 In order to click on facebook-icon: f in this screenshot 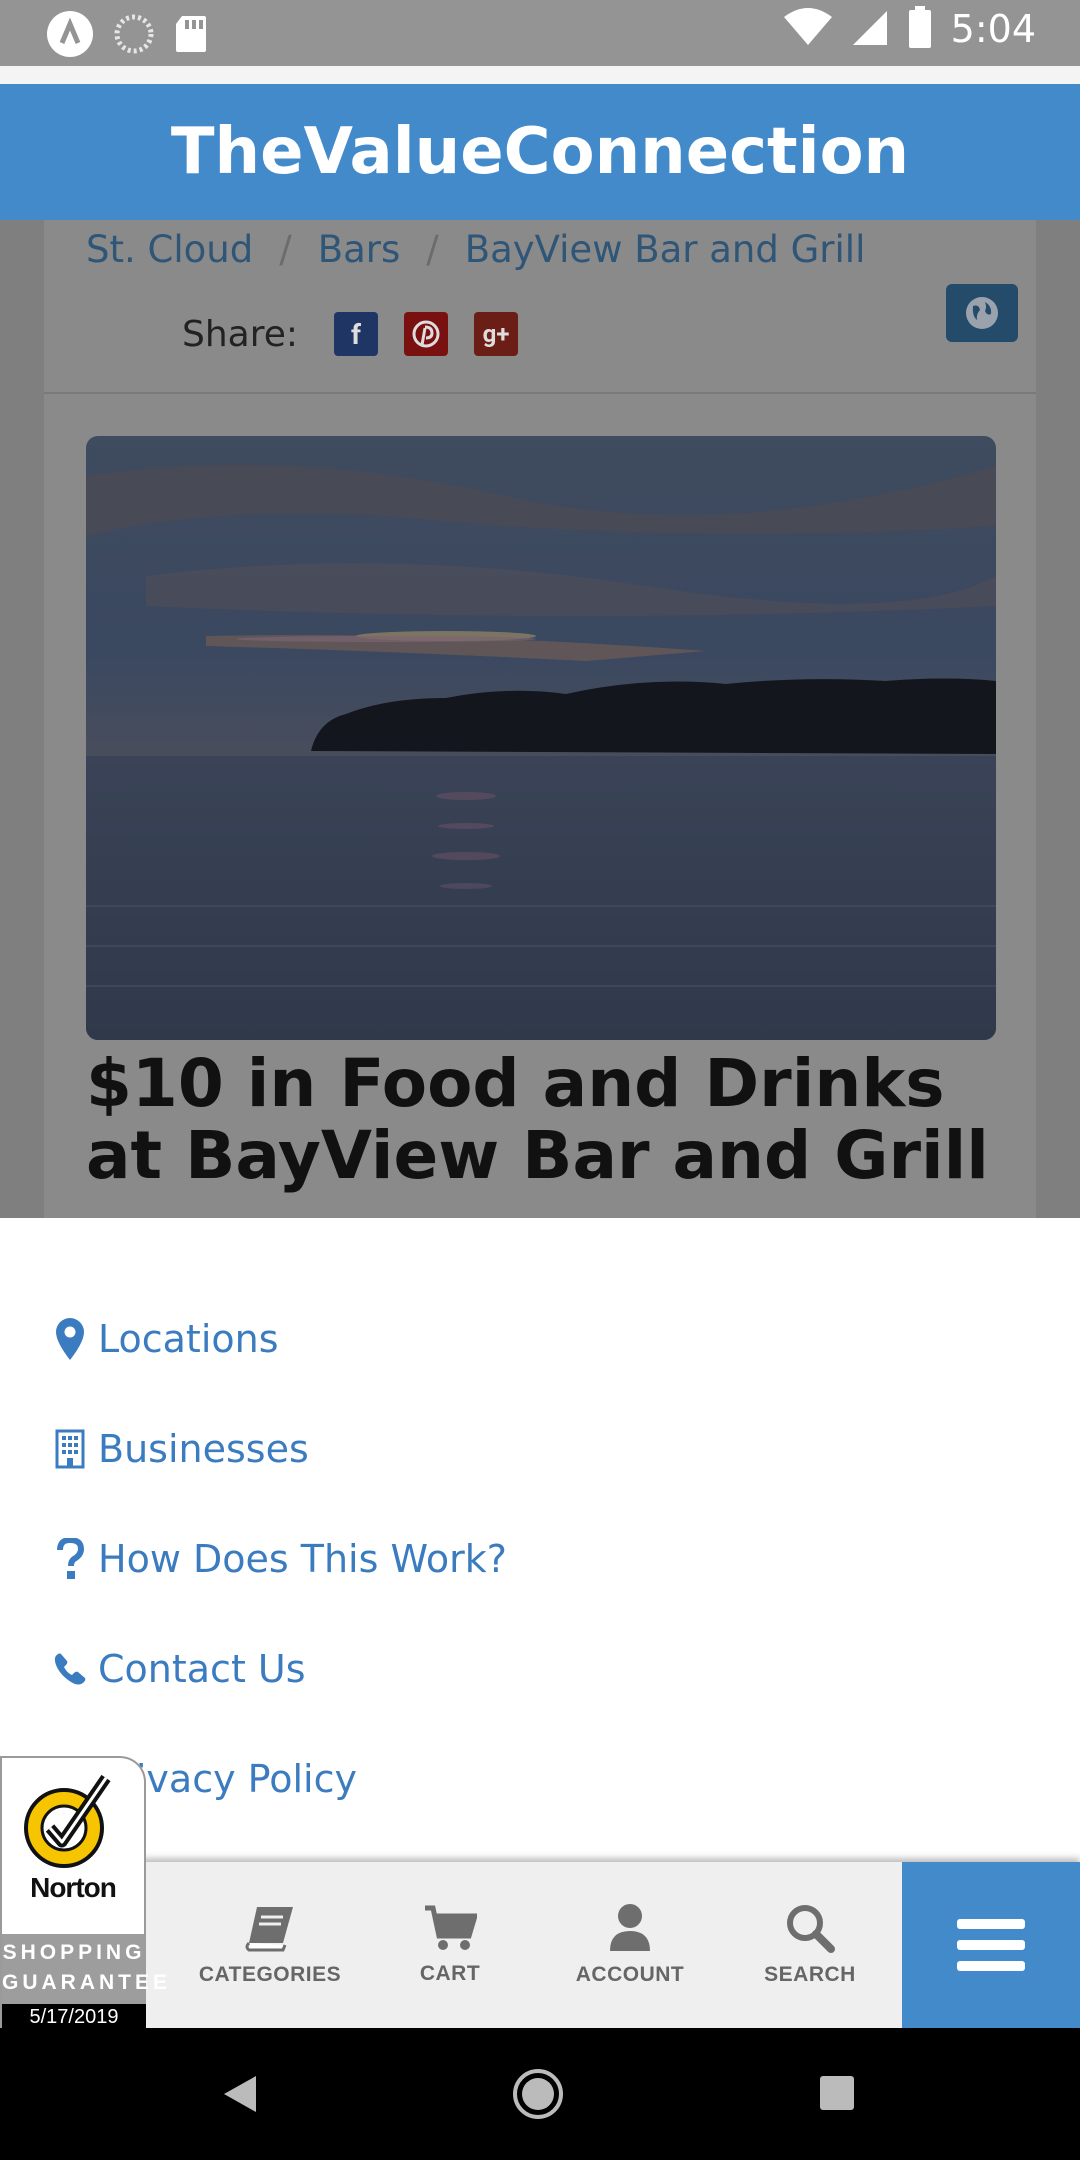, I will do `click(356, 334)`.